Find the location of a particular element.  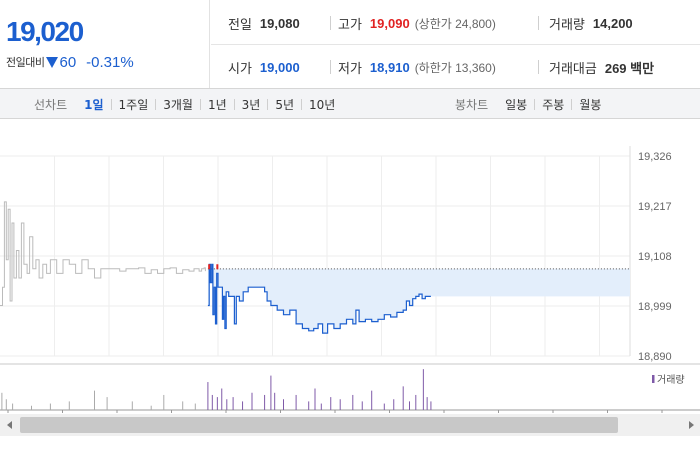

change-label: 전일대비 is located at coordinates (25, 62).